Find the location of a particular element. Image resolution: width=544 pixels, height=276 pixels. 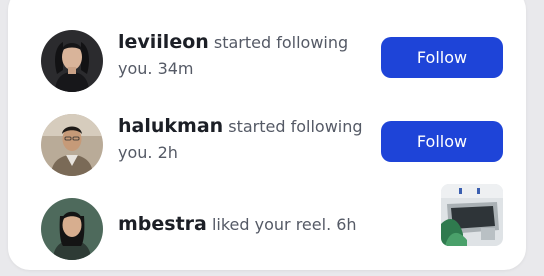

reel-thumbnail-icon is located at coordinates (472, 215).